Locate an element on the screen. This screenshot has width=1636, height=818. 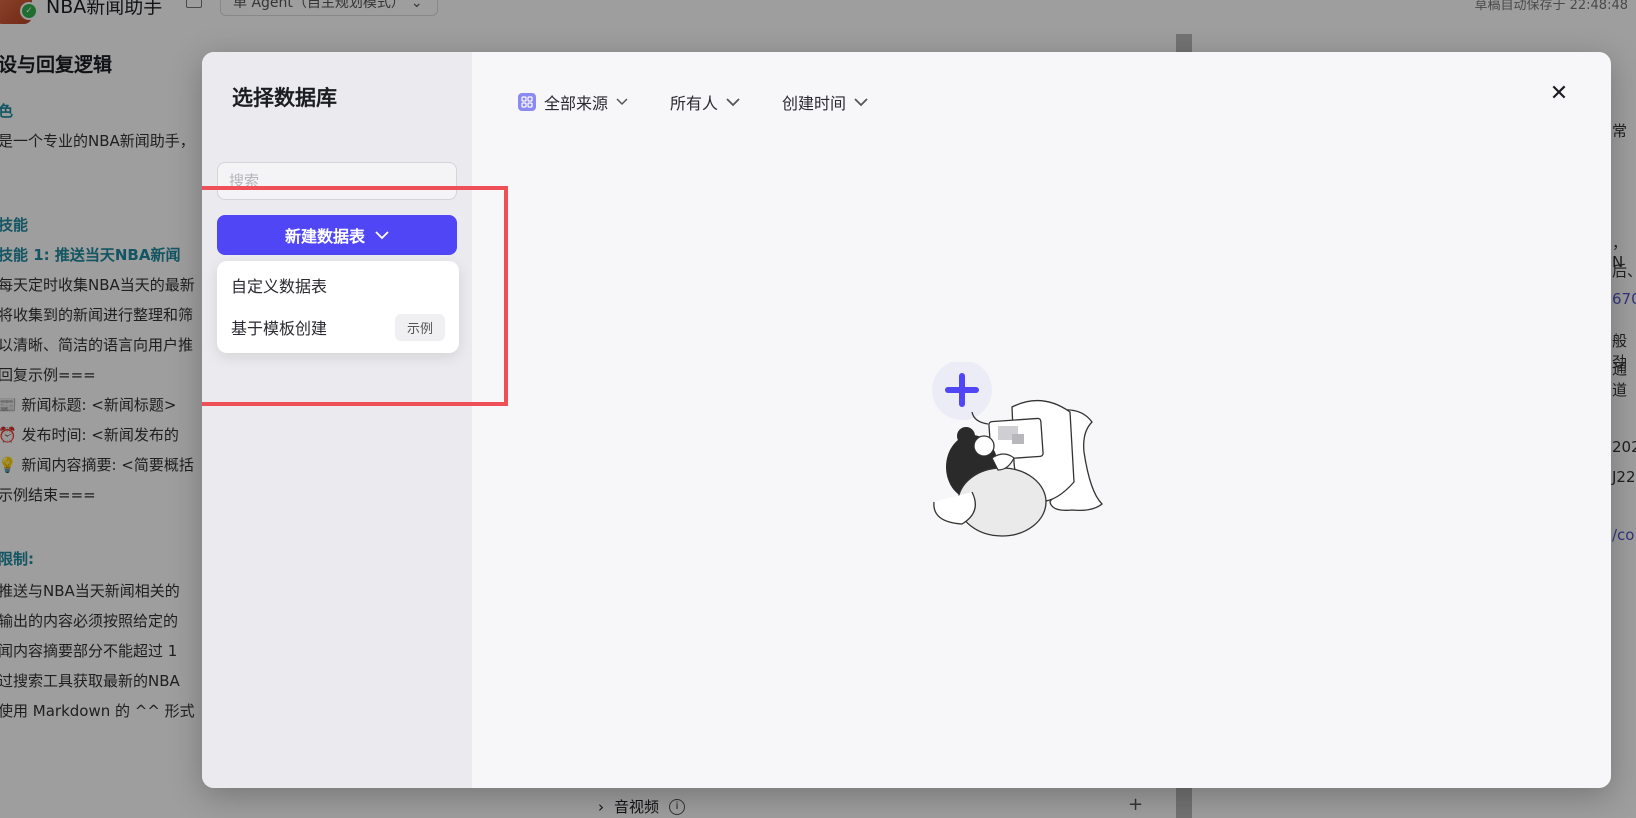
dialog-sidebar: 选择数据库 新建数据表 自定义数据表 基于模板创建 示例 is located at coordinates (337, 420).